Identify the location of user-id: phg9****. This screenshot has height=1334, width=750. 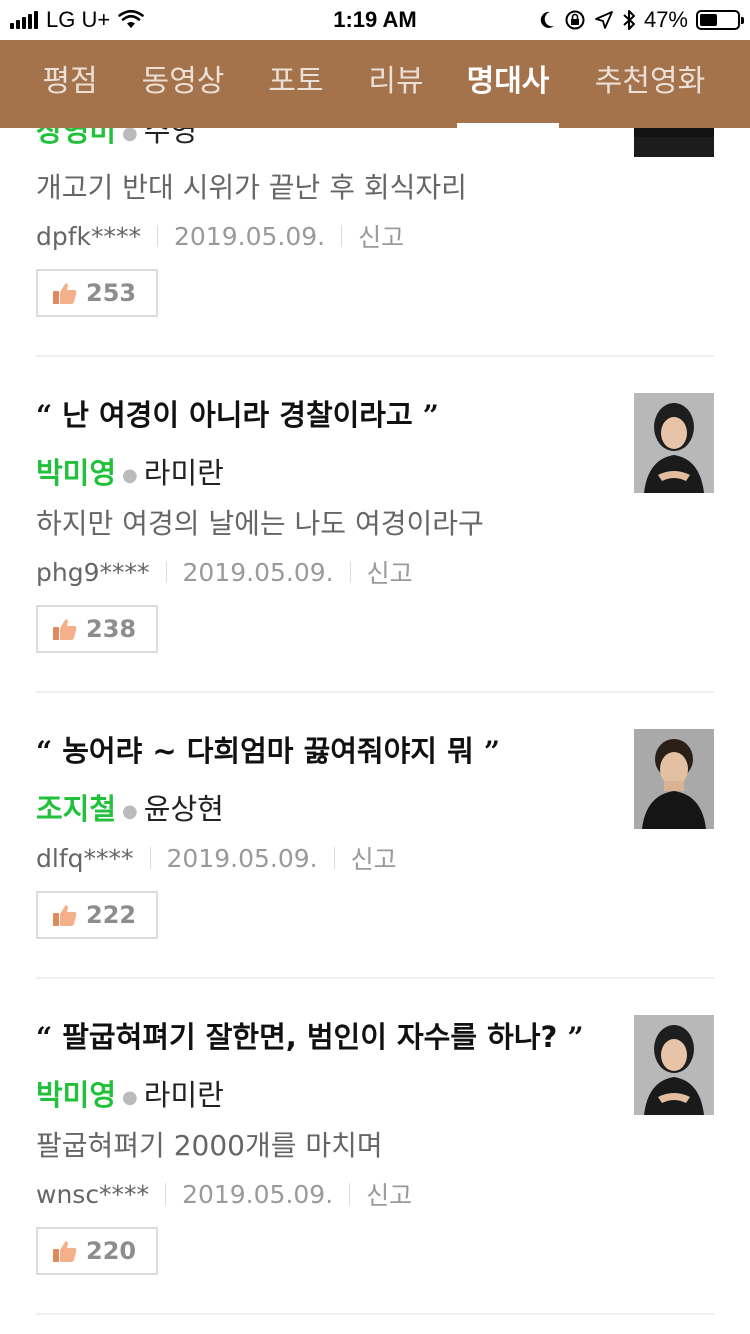
(93, 572).